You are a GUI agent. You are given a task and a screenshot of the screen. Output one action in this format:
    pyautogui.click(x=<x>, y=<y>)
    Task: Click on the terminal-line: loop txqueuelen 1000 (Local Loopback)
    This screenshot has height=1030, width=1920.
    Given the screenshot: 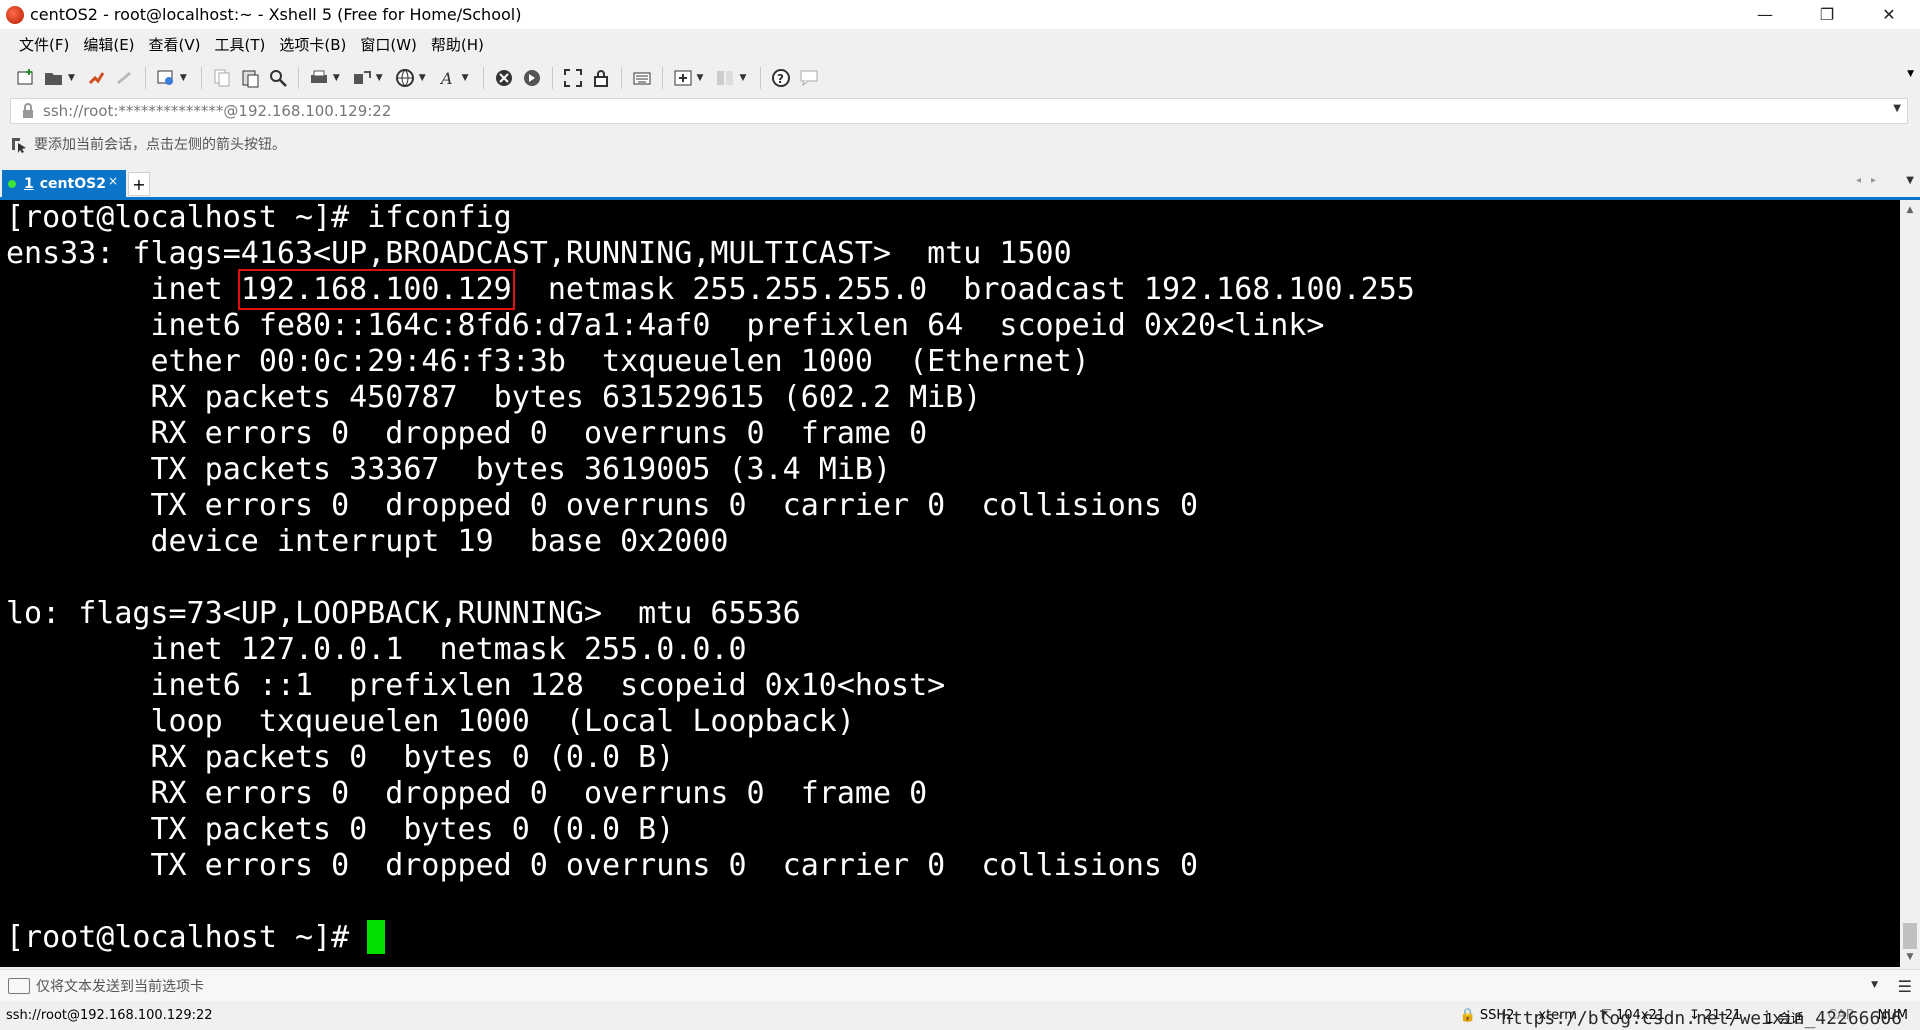 What is the action you would take?
    pyautogui.click(x=430, y=721)
    